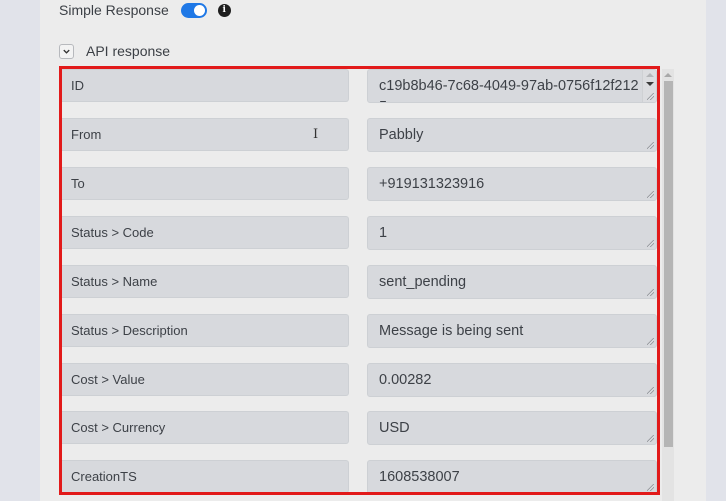 The image size is (726, 501). I want to click on field-value-text: 1608538007, so click(419, 477).